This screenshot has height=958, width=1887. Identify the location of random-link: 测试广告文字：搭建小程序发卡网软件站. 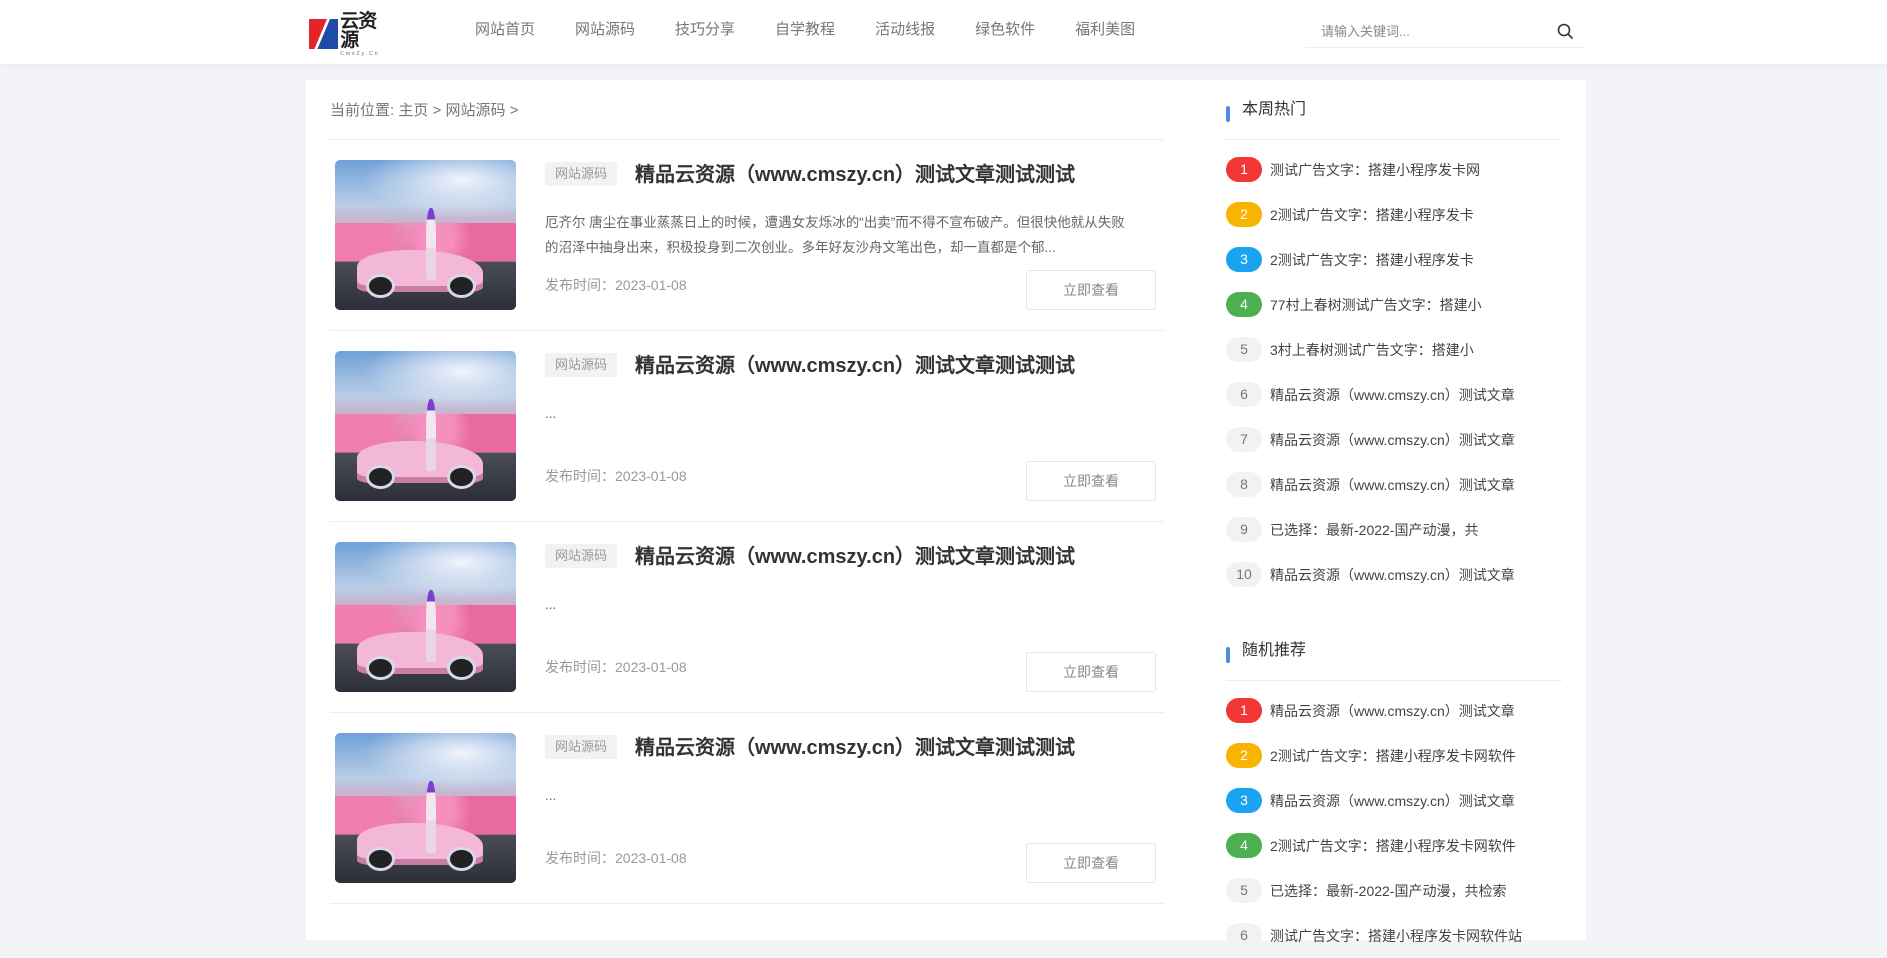
(1396, 936).